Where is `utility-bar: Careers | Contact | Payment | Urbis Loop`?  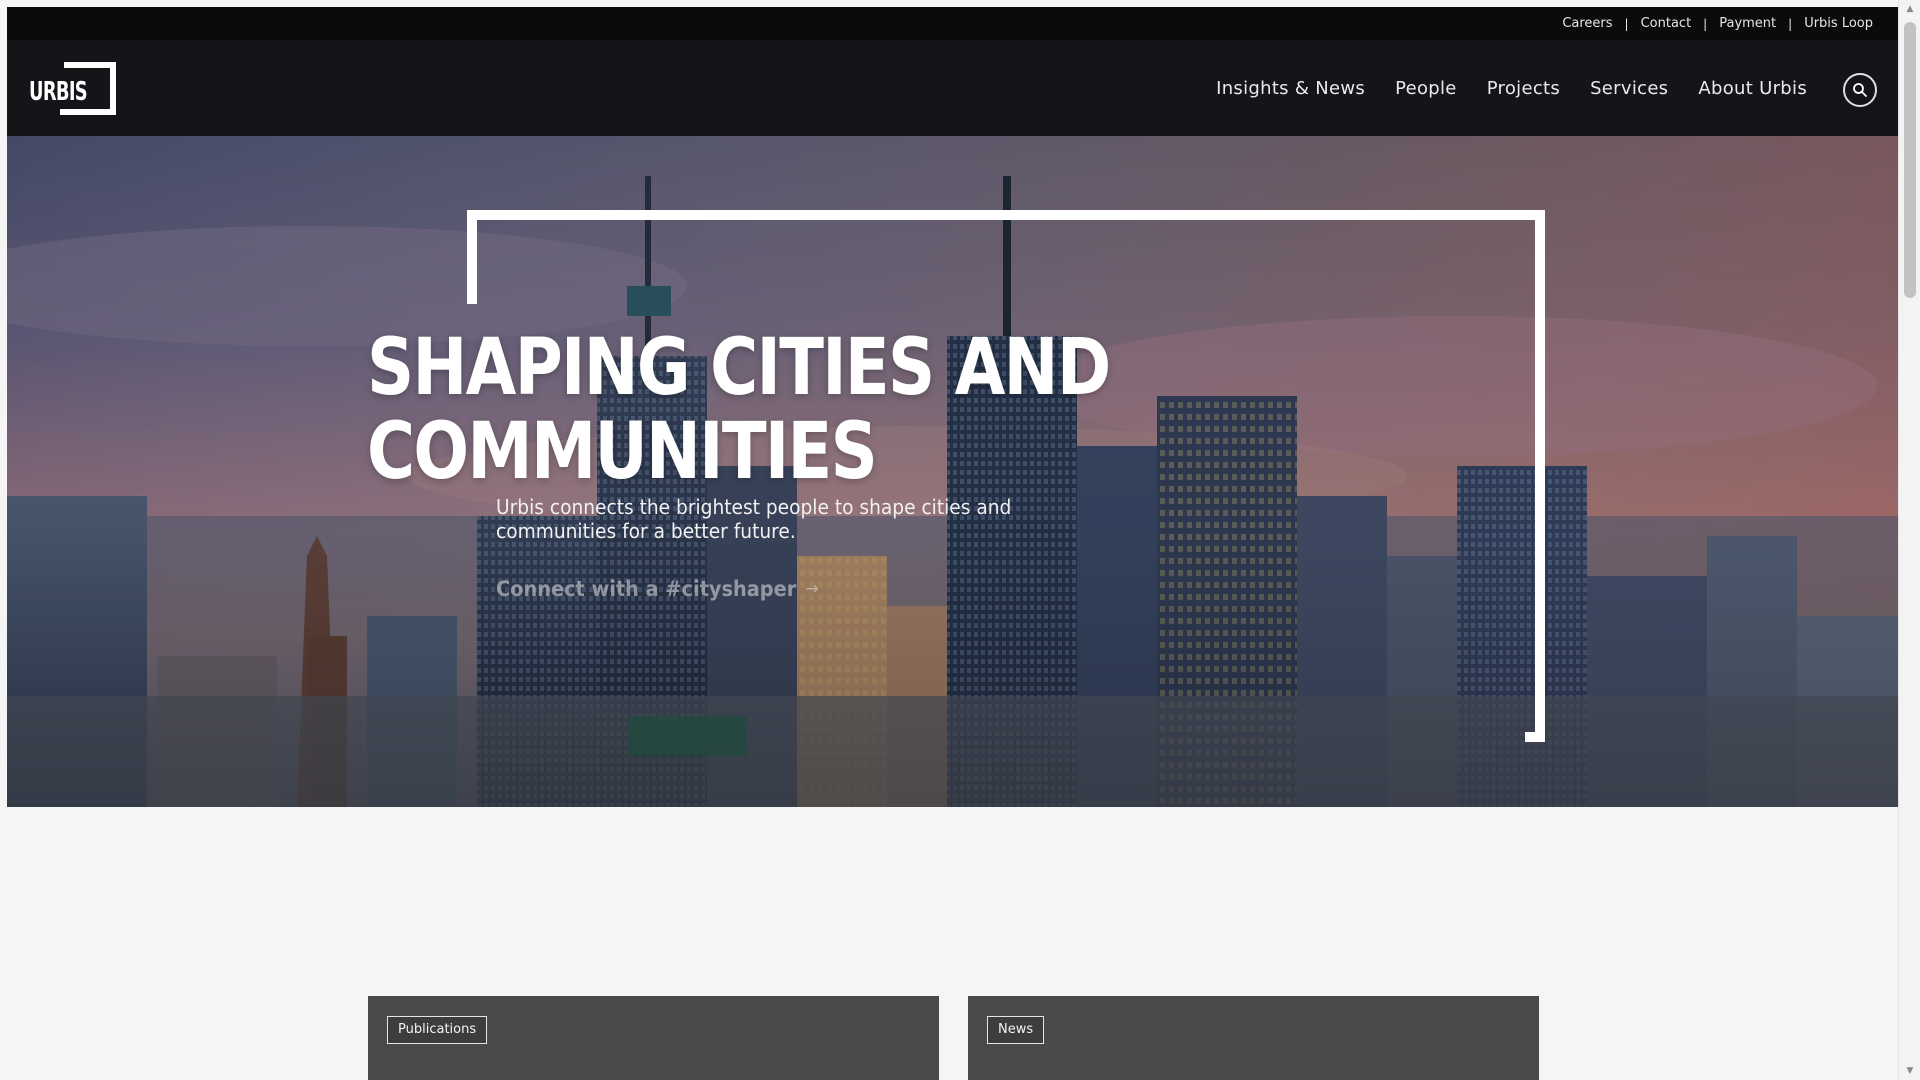
utility-bar: Careers | Contact | Payment | Urbis Loop is located at coordinates (952, 23).